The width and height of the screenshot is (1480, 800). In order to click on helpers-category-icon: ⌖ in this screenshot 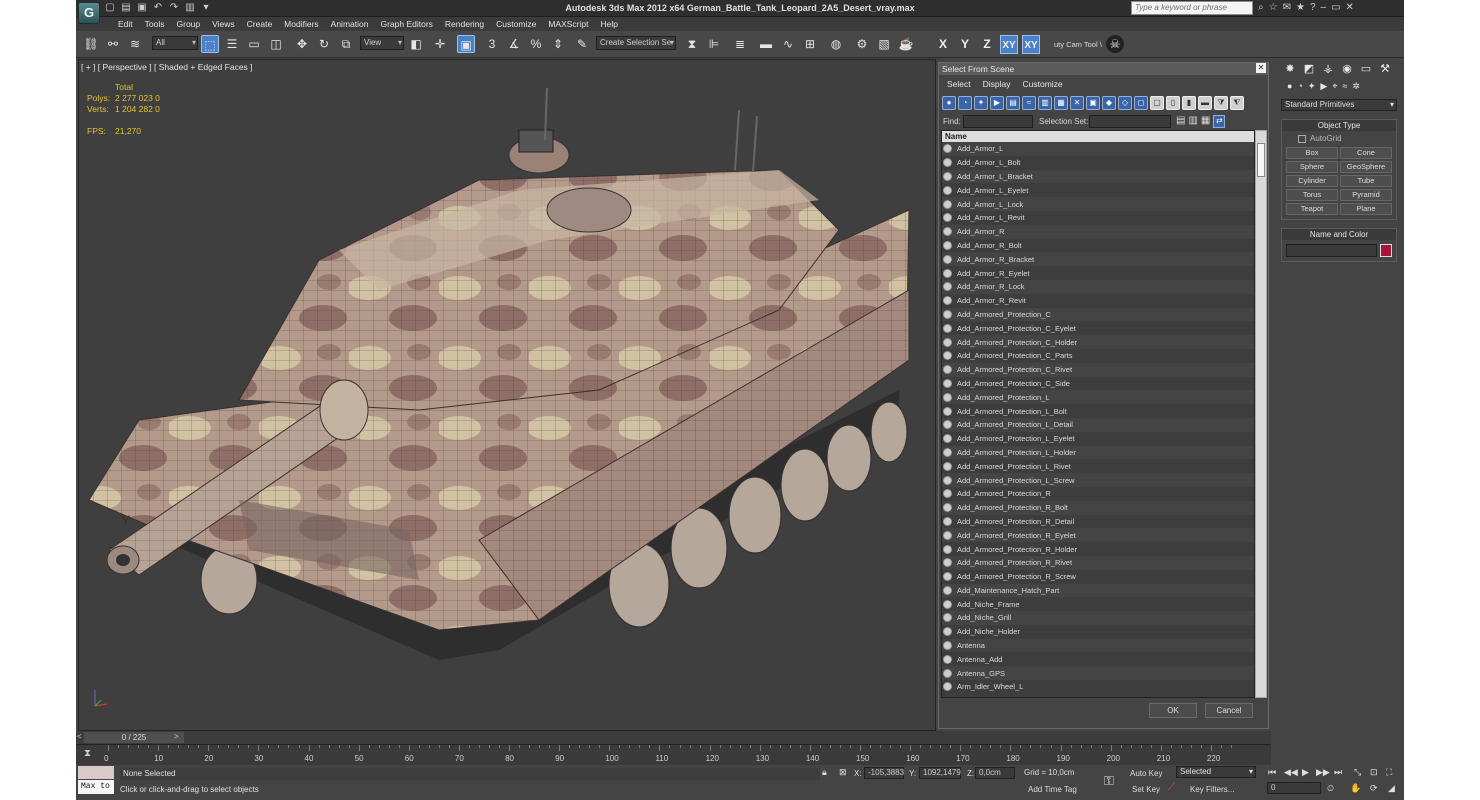, I will do `click(1334, 86)`.